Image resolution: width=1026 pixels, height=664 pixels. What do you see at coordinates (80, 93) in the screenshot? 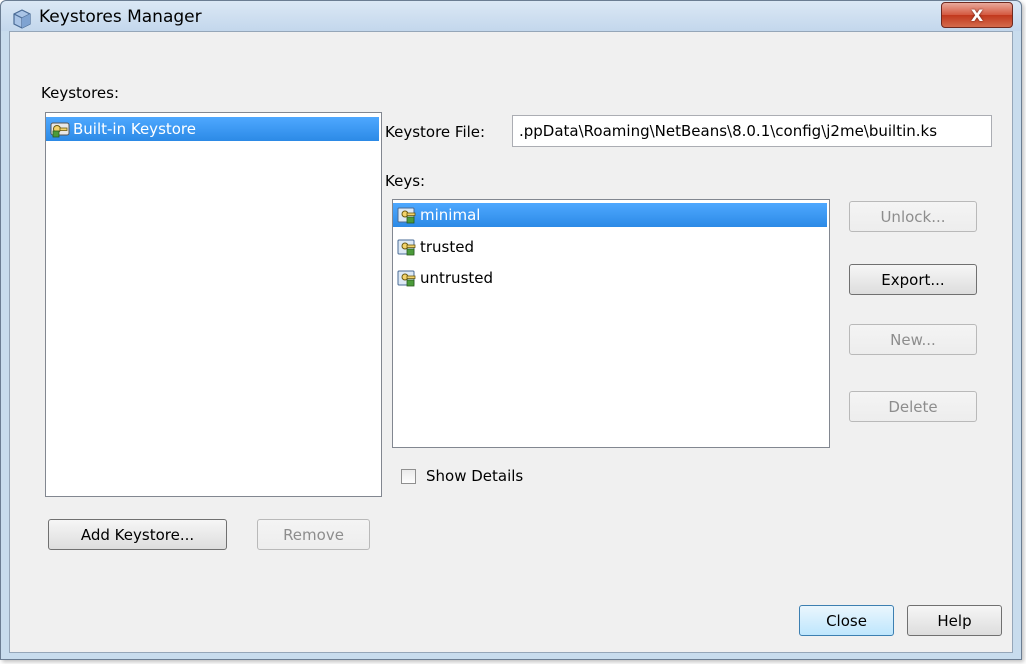
I see `keystores-label: Keystores:` at bounding box center [80, 93].